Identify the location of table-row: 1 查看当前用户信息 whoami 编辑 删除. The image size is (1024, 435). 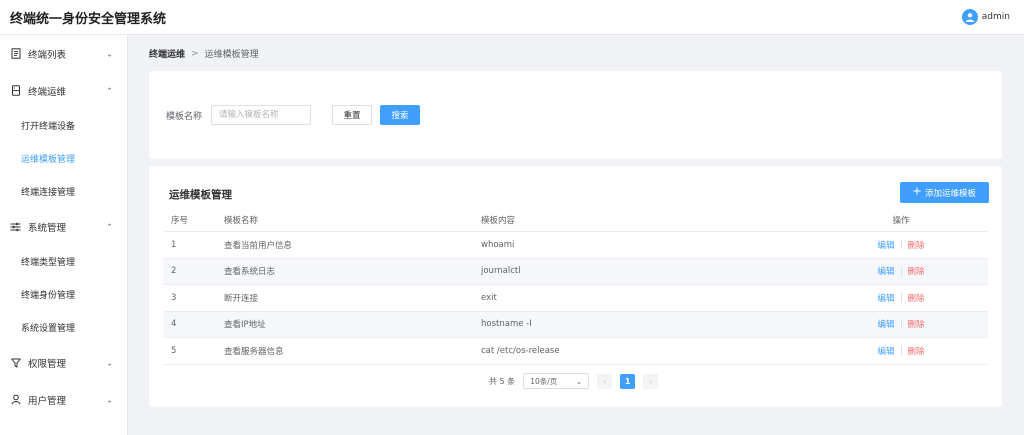
(575, 245).